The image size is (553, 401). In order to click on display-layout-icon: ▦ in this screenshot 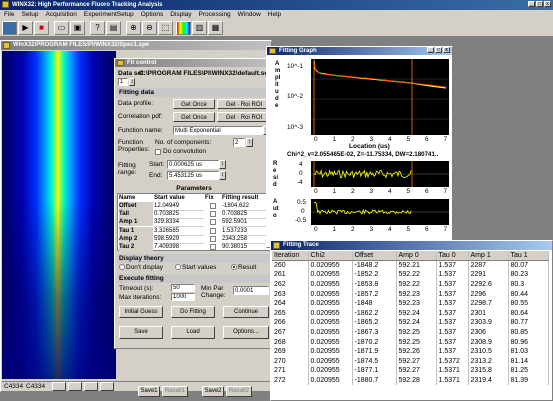, I will do `click(215, 28)`.